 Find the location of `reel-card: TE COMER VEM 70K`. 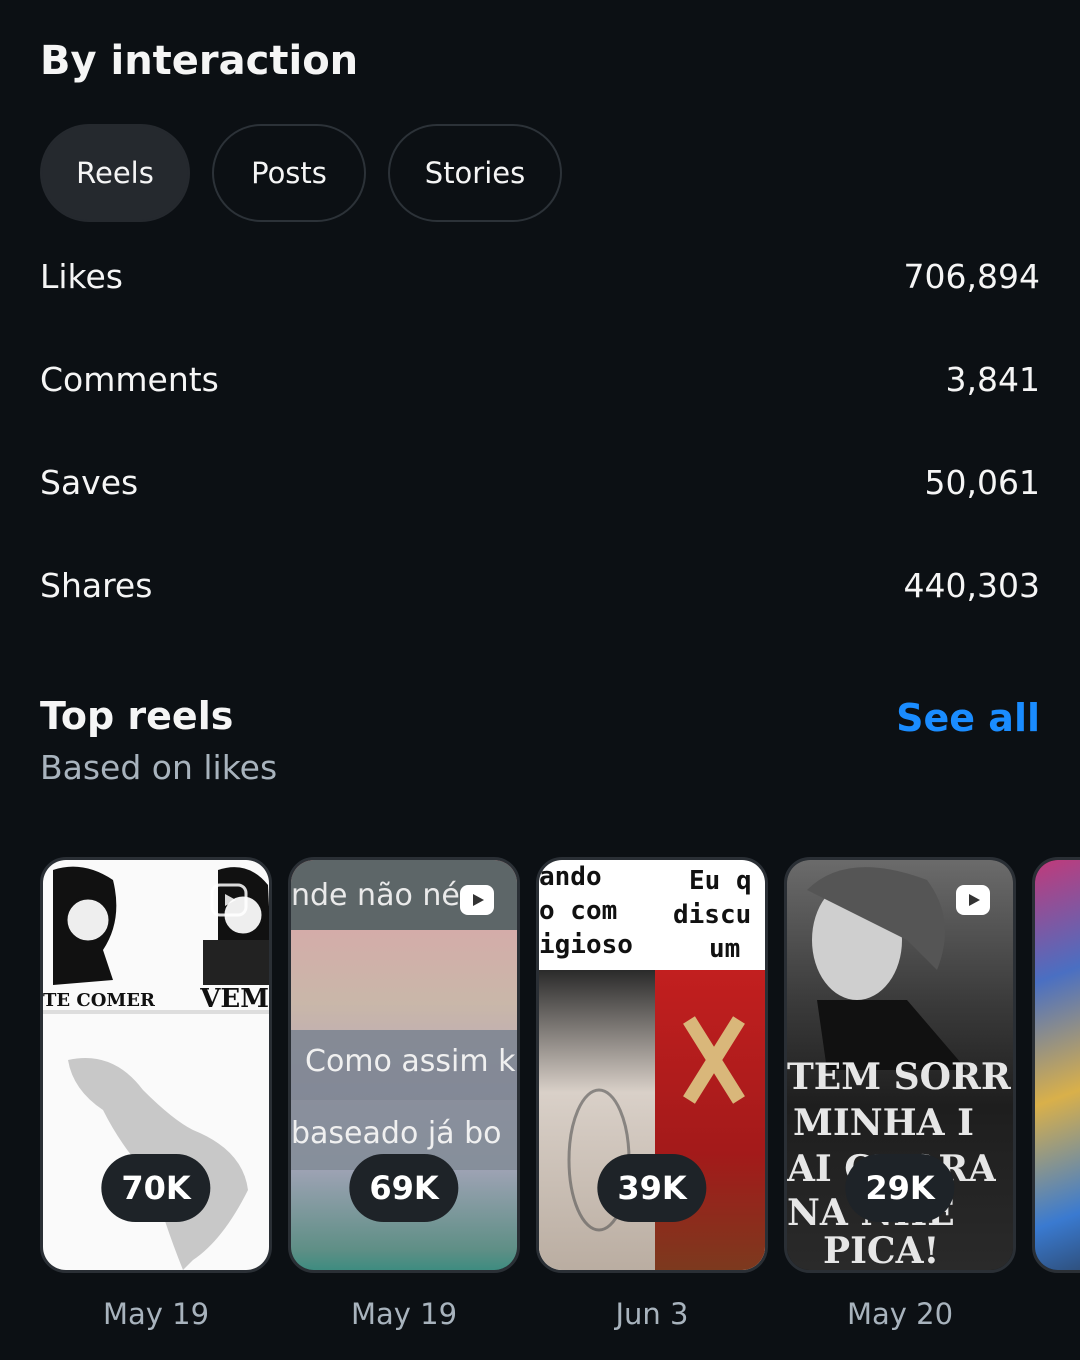

reel-card: TE COMER VEM 70K is located at coordinates (156, 1065).